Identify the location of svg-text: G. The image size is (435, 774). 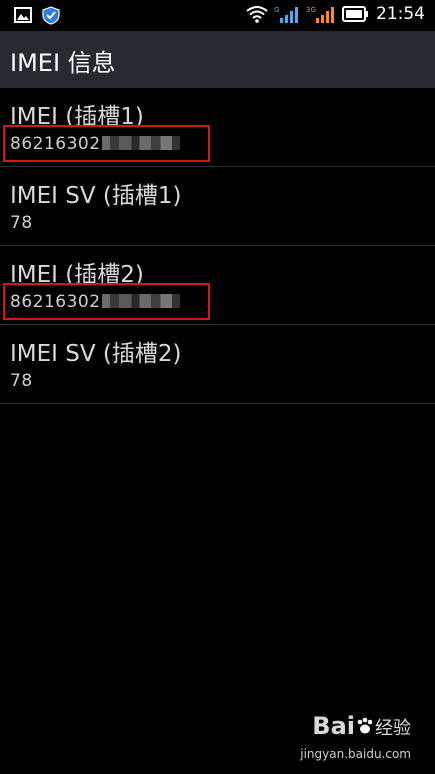
(276, 10).